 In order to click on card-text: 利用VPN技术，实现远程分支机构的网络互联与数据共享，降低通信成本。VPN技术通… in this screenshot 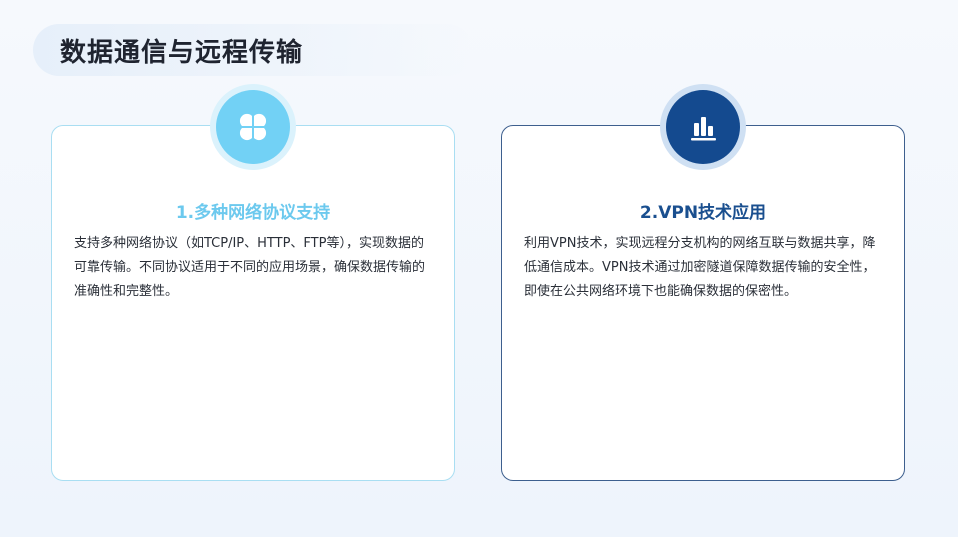, I will do `click(700, 267)`.